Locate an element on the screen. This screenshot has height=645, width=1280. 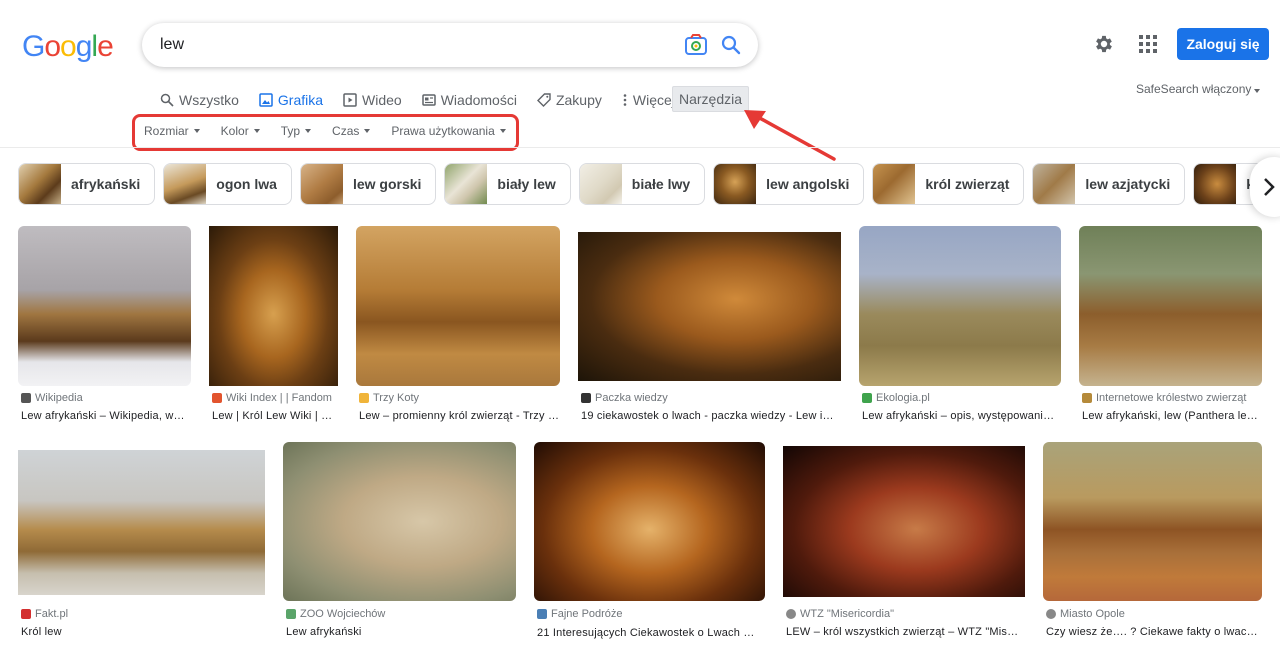
tab-shopping: Zakupy is located at coordinates (569, 100).